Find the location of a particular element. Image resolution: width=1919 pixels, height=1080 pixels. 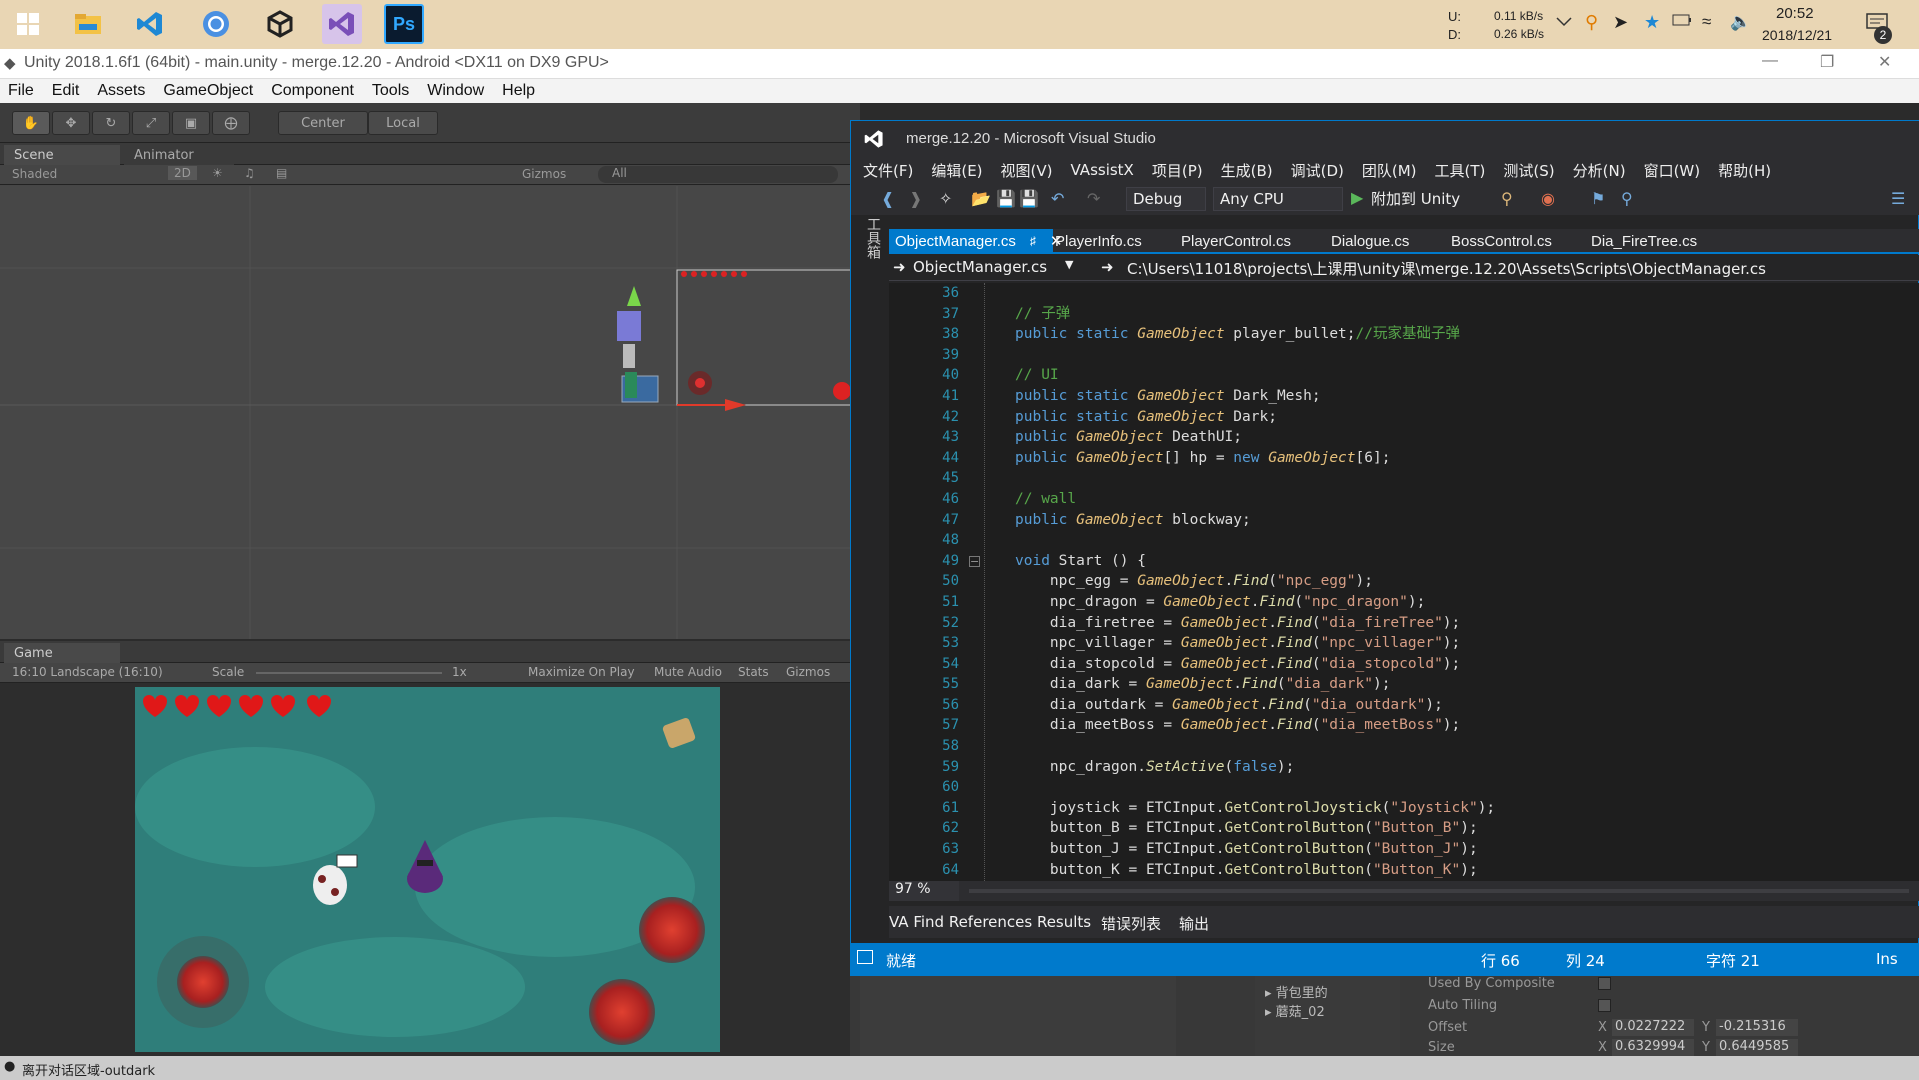

vs-menu-vassistx: VAssistX is located at coordinates (1102, 170).